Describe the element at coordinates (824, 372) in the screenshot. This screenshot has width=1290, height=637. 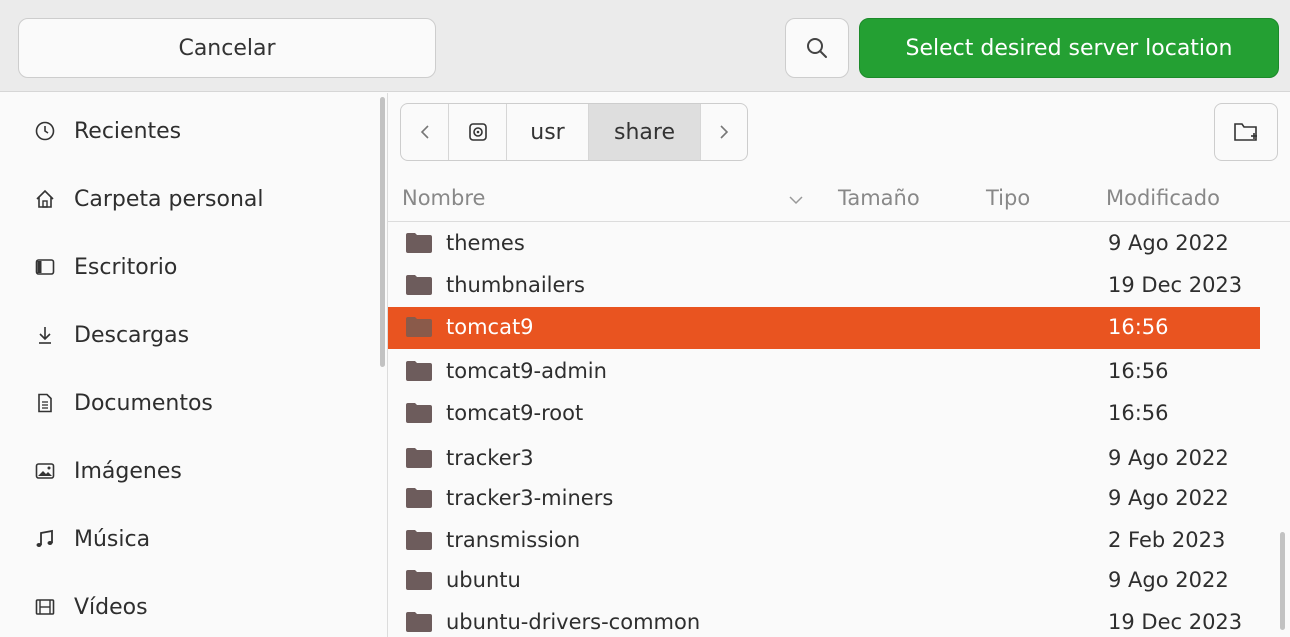
I see `file-row: tomcat9-admin 16:56` at that location.